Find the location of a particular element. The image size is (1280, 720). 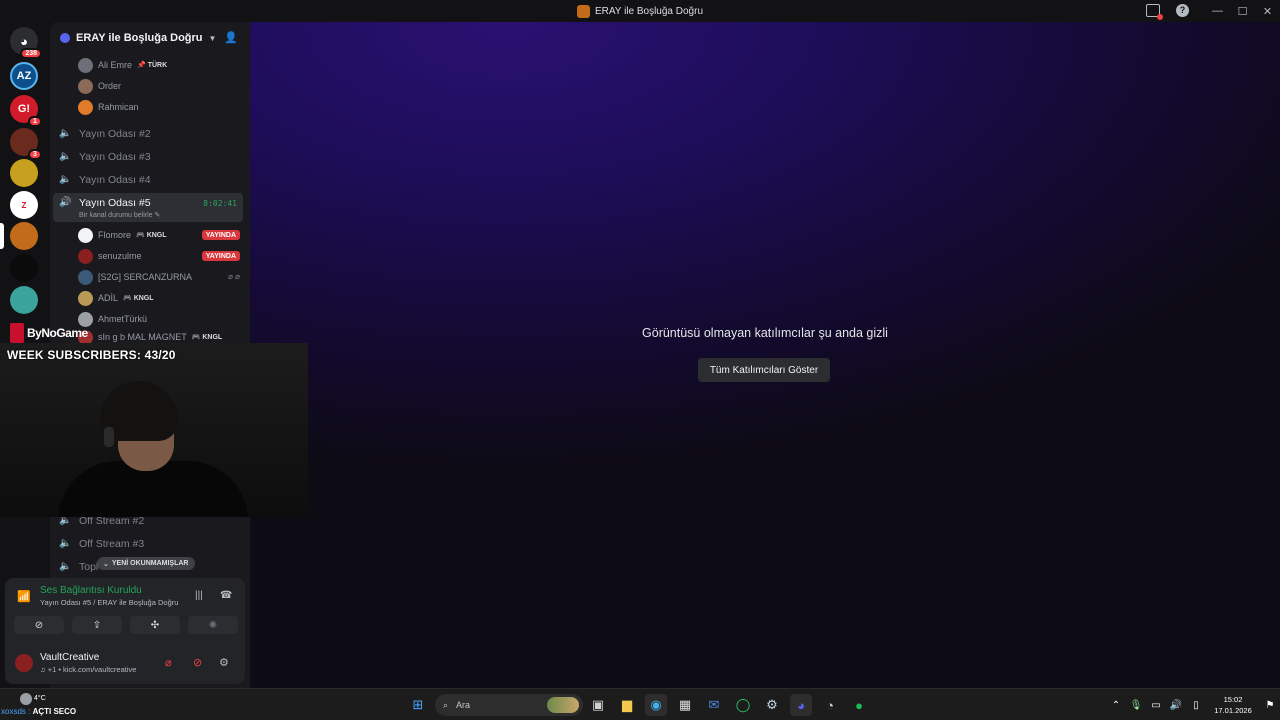

voice-user: AhmetTürkü is located at coordinates (112, 319).